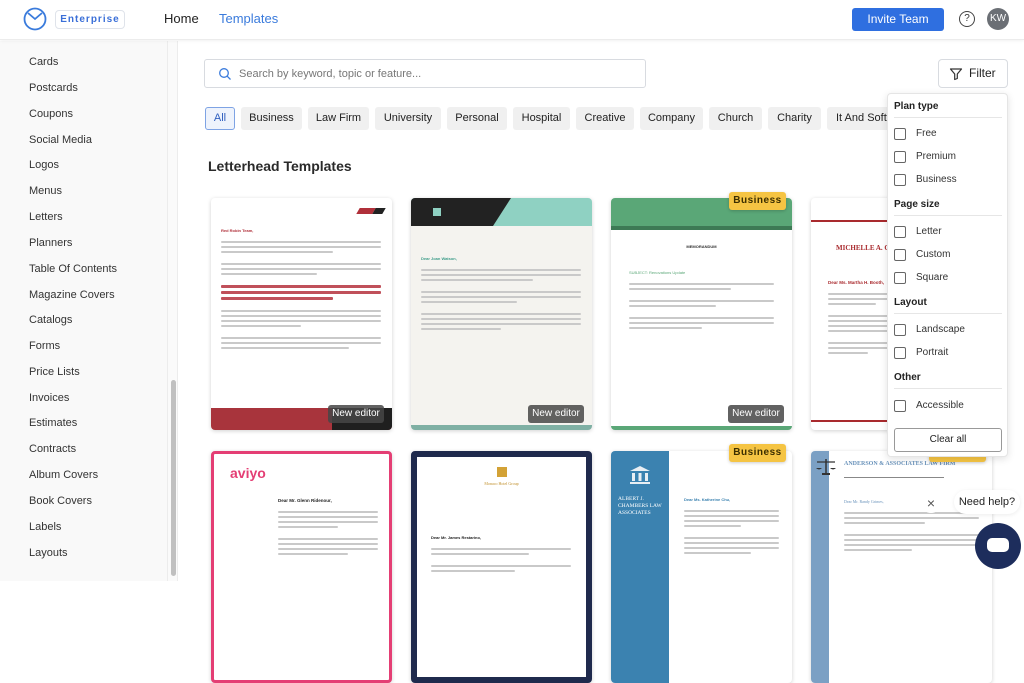  Describe the element at coordinates (73, 269) in the screenshot. I see `sidebar-item-table-of-contents: Table Of Contents` at that location.